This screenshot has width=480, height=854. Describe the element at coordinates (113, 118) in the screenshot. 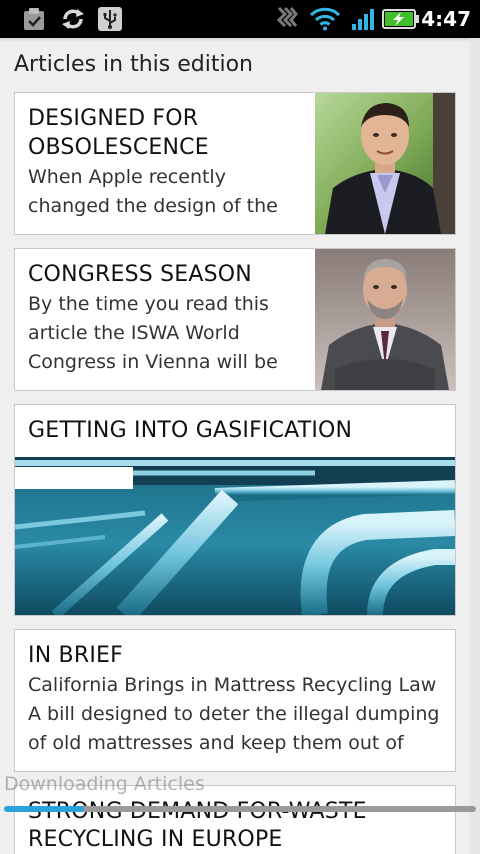

I see `article-title-line: DESIGNED FOR` at that location.